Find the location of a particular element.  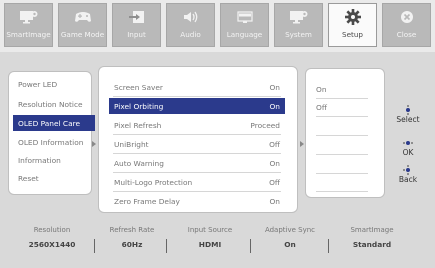

tab-label: Language is located at coordinates (244, 34).